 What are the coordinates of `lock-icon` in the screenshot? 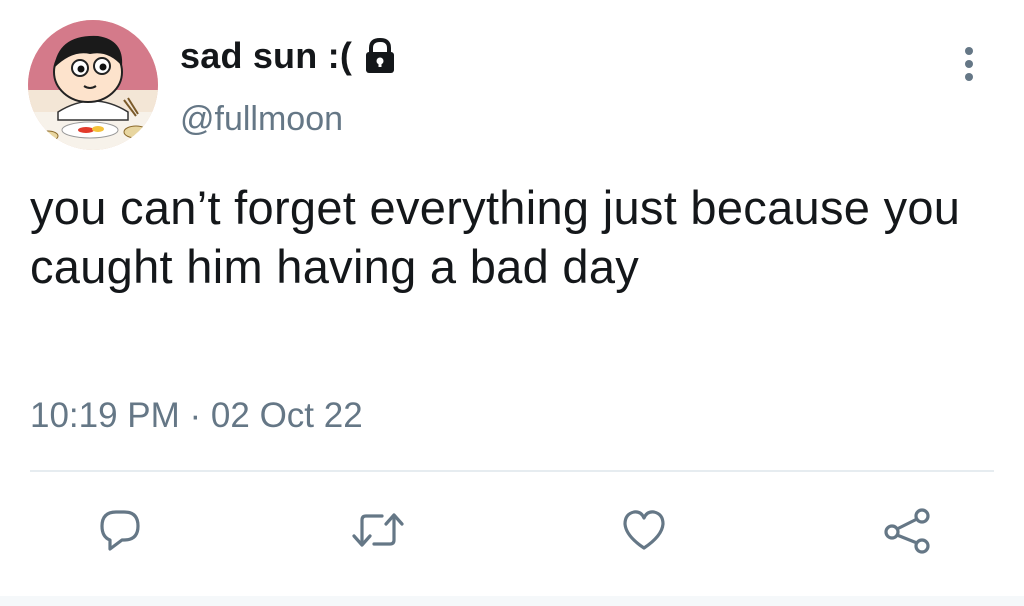 It's located at (380, 56).